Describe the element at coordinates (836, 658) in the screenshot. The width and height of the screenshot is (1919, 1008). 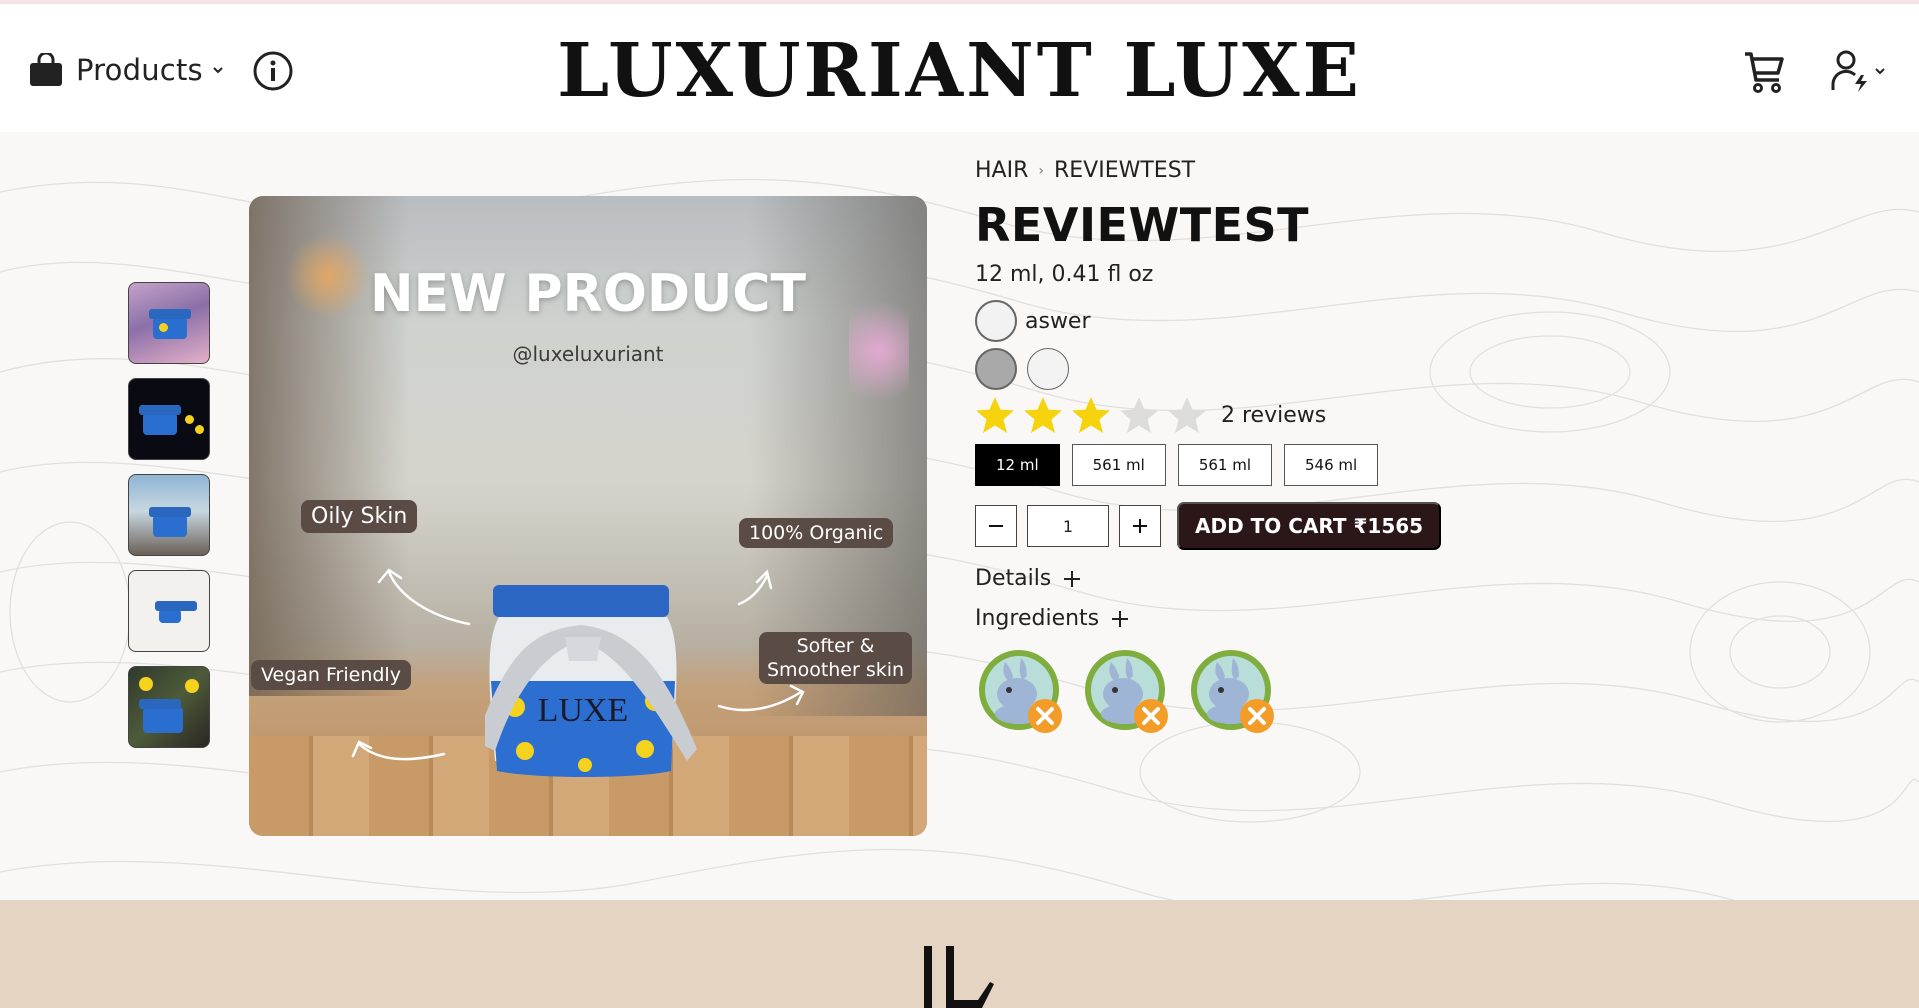
I see `tag-softer-skin: Softer & Smoother skin` at that location.